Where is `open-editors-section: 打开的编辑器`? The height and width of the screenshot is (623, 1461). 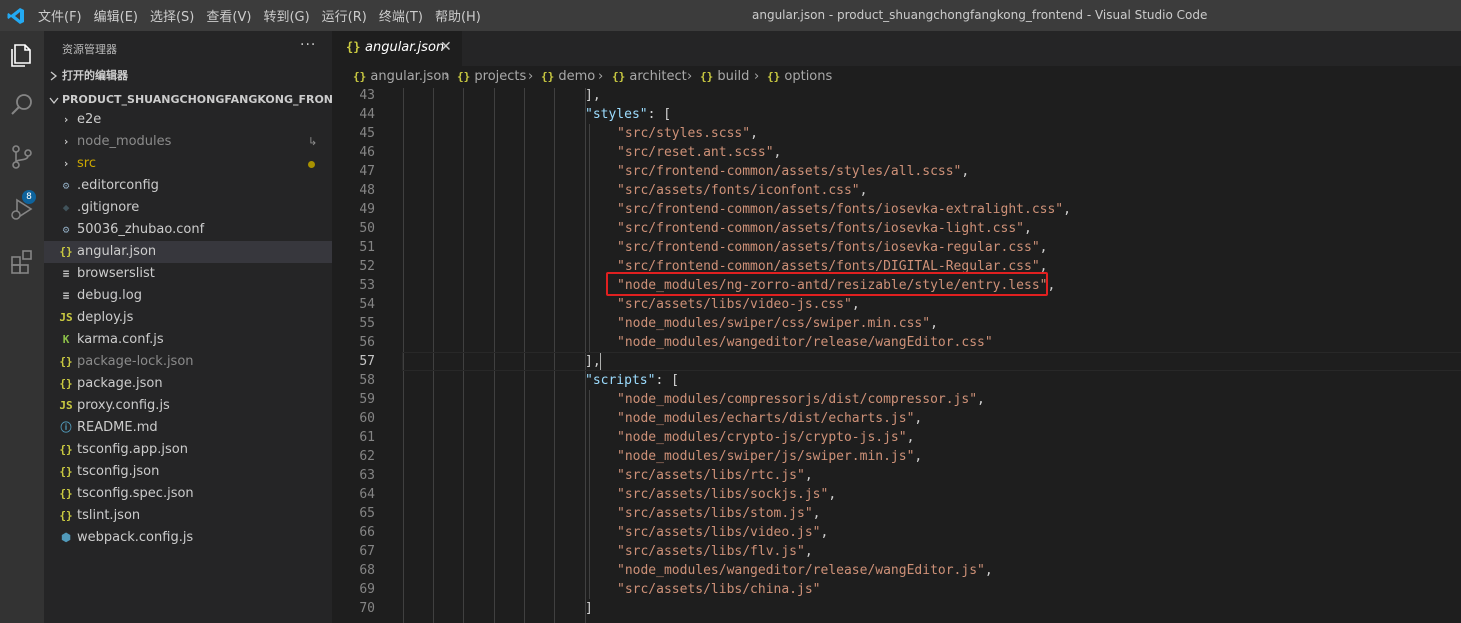 open-editors-section: 打开的编辑器 is located at coordinates (188, 76).